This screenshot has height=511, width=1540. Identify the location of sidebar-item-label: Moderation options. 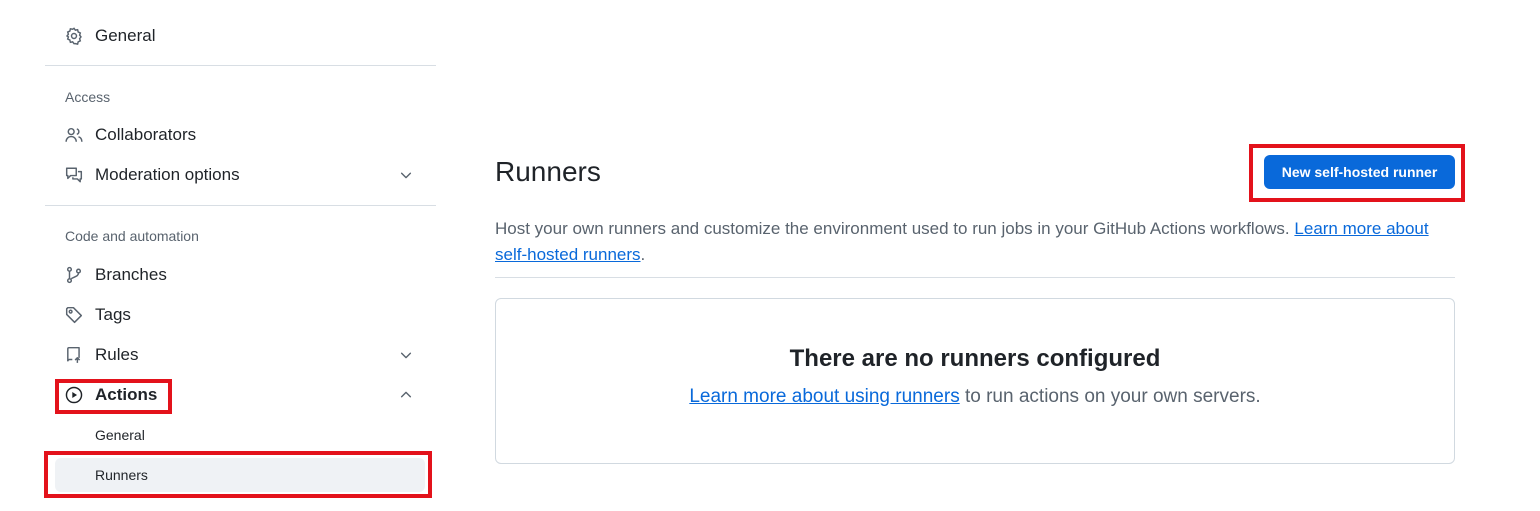
(167, 174).